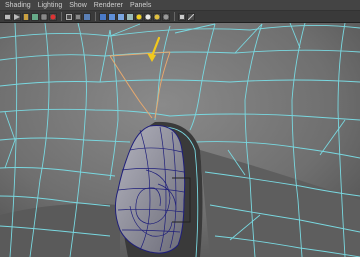 The height and width of the screenshot is (257, 360). What do you see at coordinates (191, 16) in the screenshot?
I see `xray-joints-icon` at bounding box center [191, 16].